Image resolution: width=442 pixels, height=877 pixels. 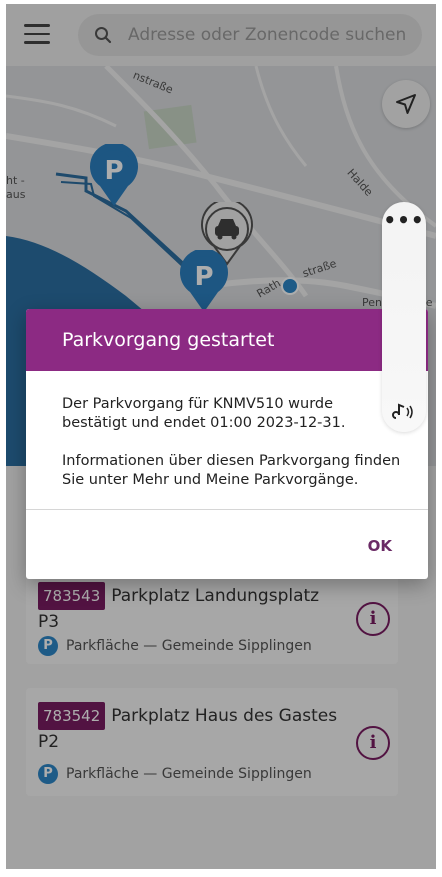 What do you see at coordinates (227, 509) in the screenshot?
I see `dialog-divider` at bounding box center [227, 509].